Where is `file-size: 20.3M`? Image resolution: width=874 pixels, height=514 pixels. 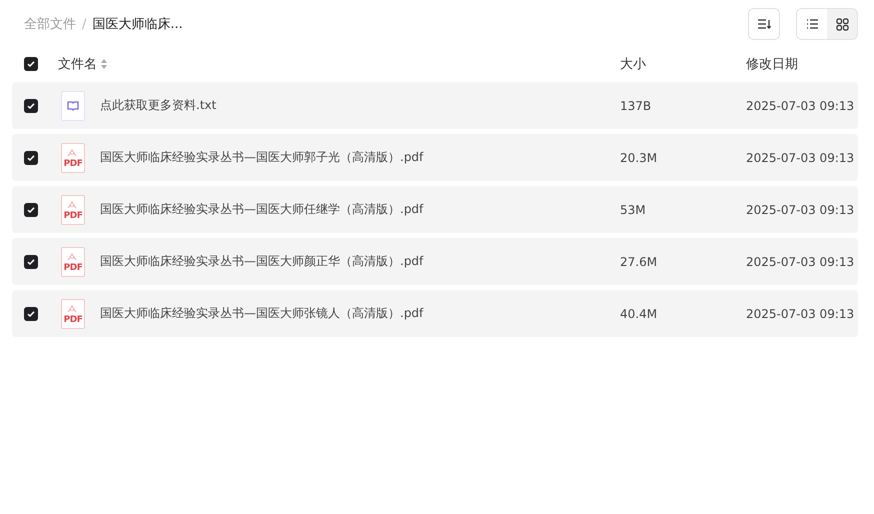 file-size: 20.3M is located at coordinates (639, 157).